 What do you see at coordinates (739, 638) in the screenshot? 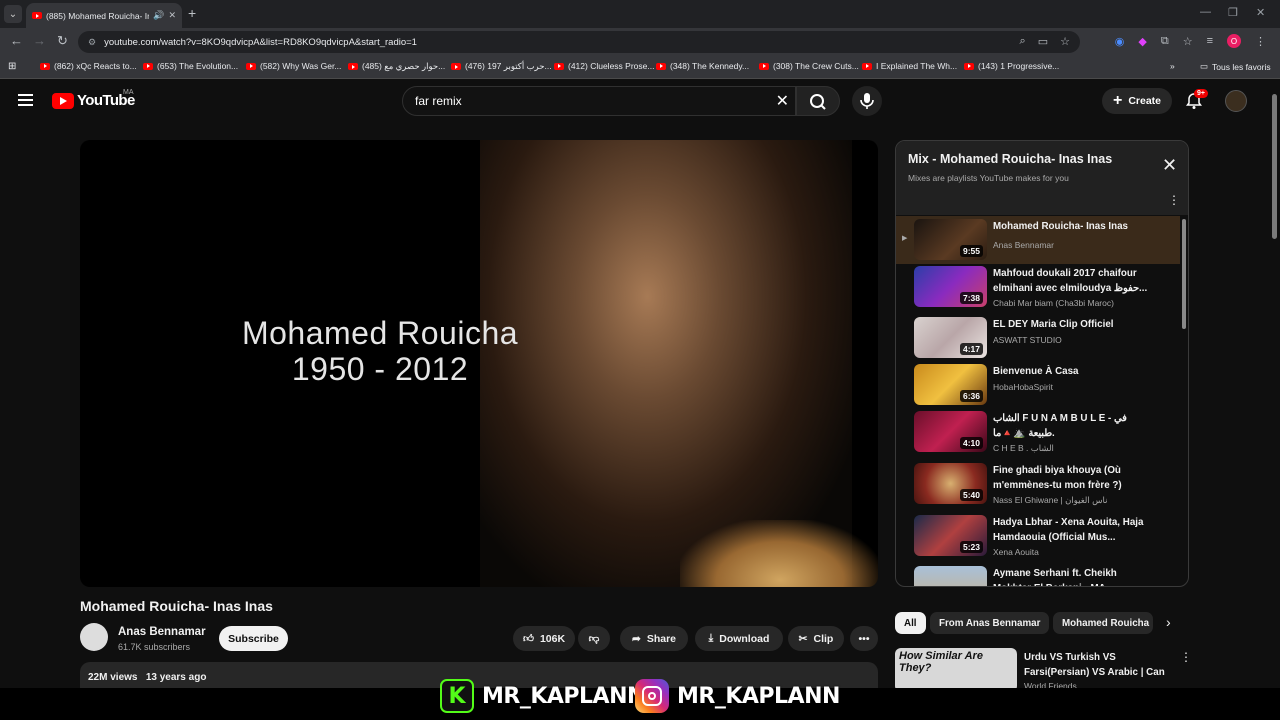
I see `download-button: ⤓ Download` at bounding box center [739, 638].